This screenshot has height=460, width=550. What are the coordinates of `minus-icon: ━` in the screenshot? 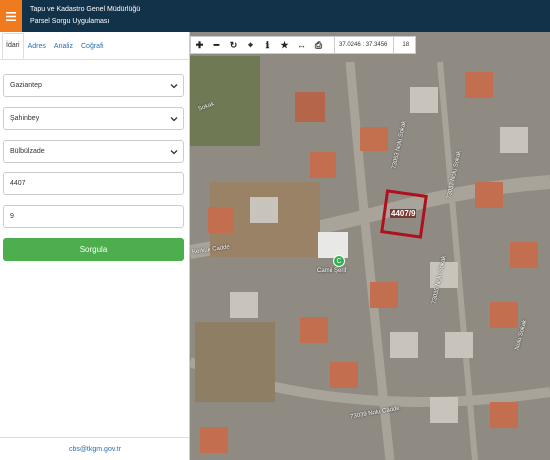 It's located at (216, 44).